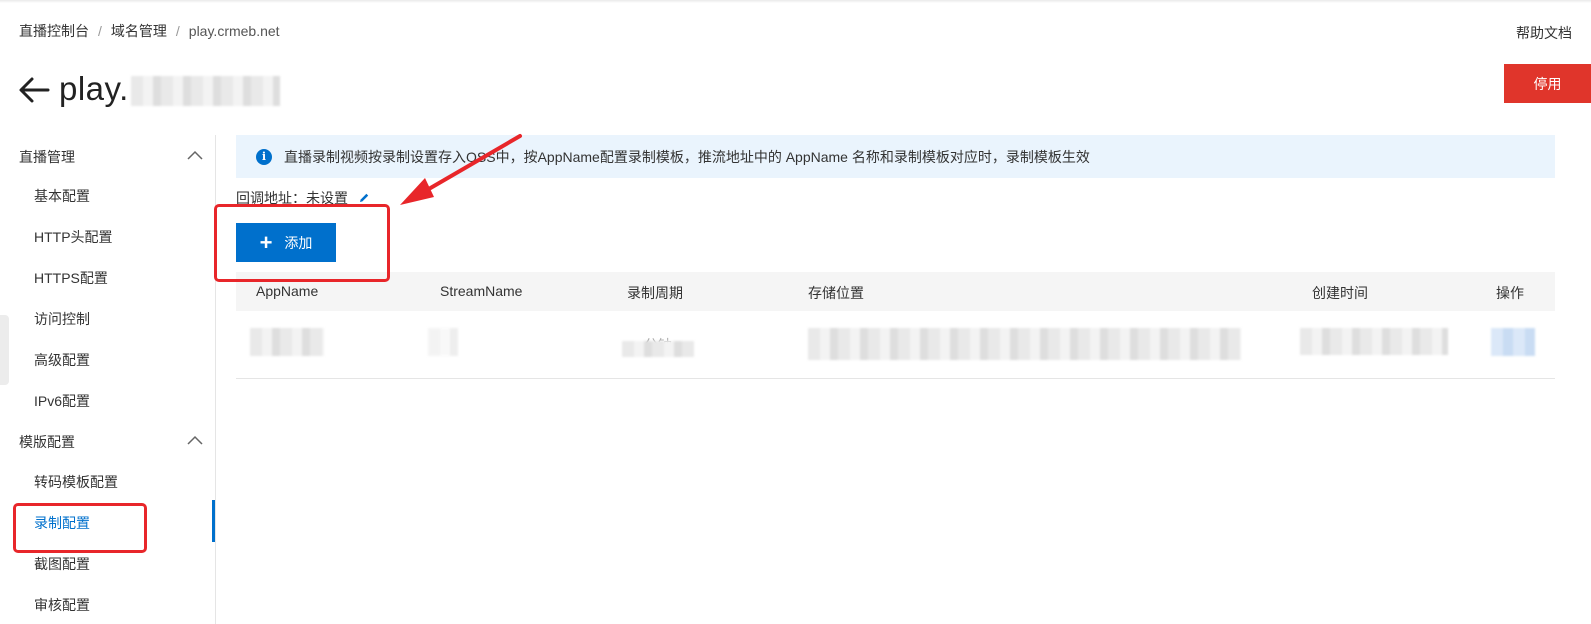 This screenshot has height=624, width=1591. What do you see at coordinates (1544, 33) in the screenshot?
I see `help-docs-link: 帮助文档` at bounding box center [1544, 33].